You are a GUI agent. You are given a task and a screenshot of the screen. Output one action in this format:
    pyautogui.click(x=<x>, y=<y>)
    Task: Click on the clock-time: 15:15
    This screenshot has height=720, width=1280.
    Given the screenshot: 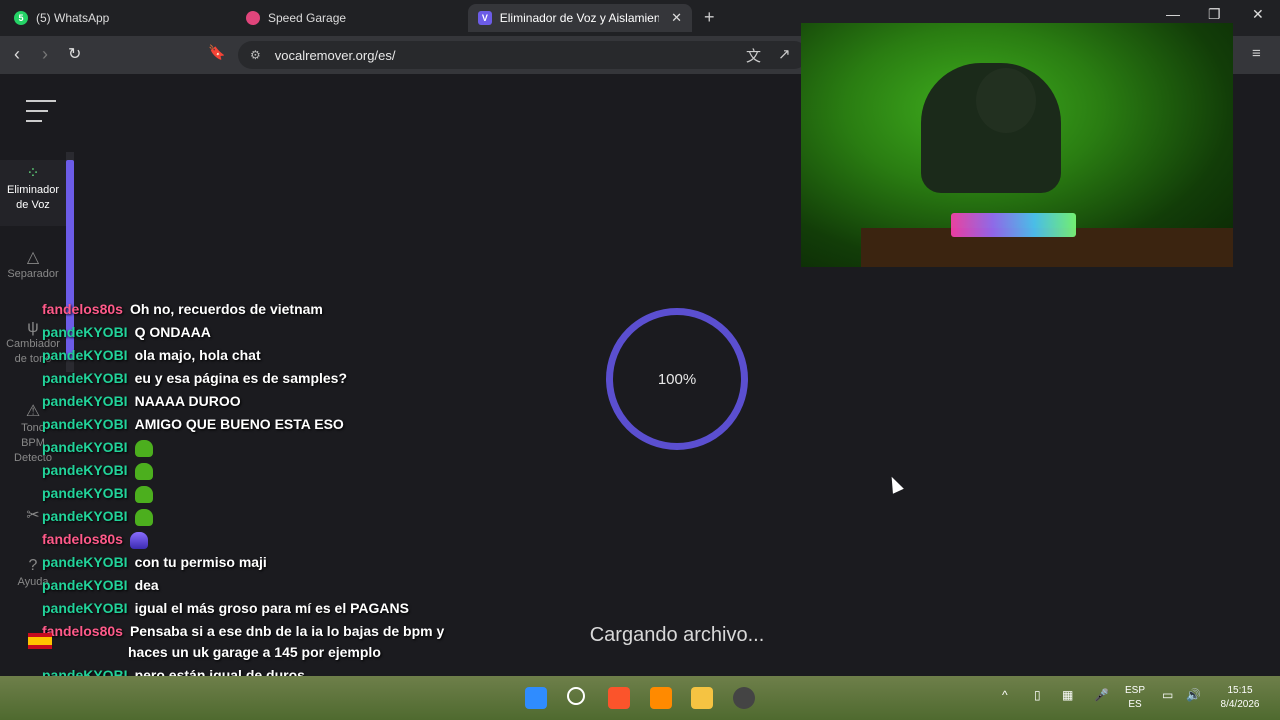 What is the action you would take?
    pyautogui.click(x=1240, y=690)
    